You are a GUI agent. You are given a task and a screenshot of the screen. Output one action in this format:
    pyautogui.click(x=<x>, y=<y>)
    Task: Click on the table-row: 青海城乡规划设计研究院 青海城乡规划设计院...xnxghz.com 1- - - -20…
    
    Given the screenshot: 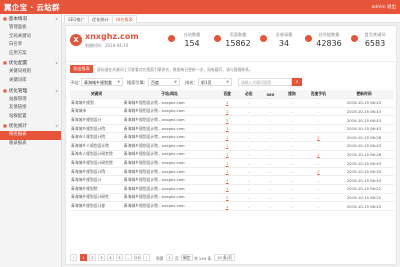 What is the action you would take?
    pyautogui.click(x=232, y=163)
    